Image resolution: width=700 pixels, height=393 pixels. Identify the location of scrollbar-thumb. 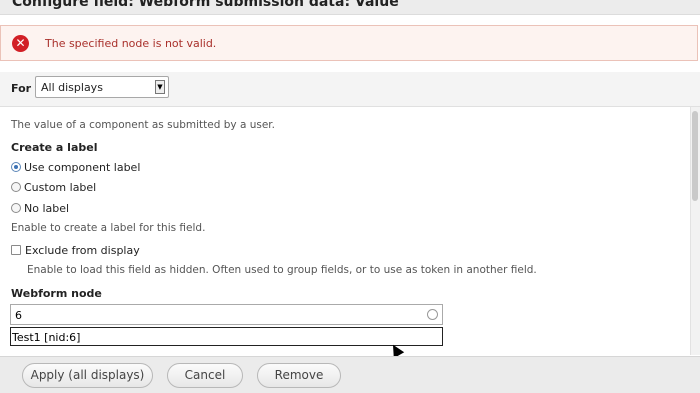
(695, 156).